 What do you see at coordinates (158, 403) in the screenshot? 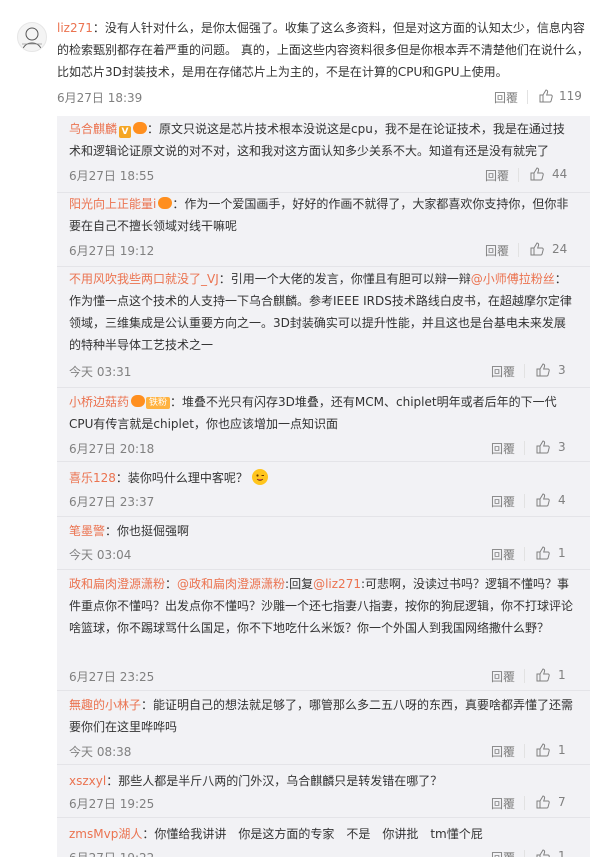
I see `fan-level-badge: 铁粉` at bounding box center [158, 403].